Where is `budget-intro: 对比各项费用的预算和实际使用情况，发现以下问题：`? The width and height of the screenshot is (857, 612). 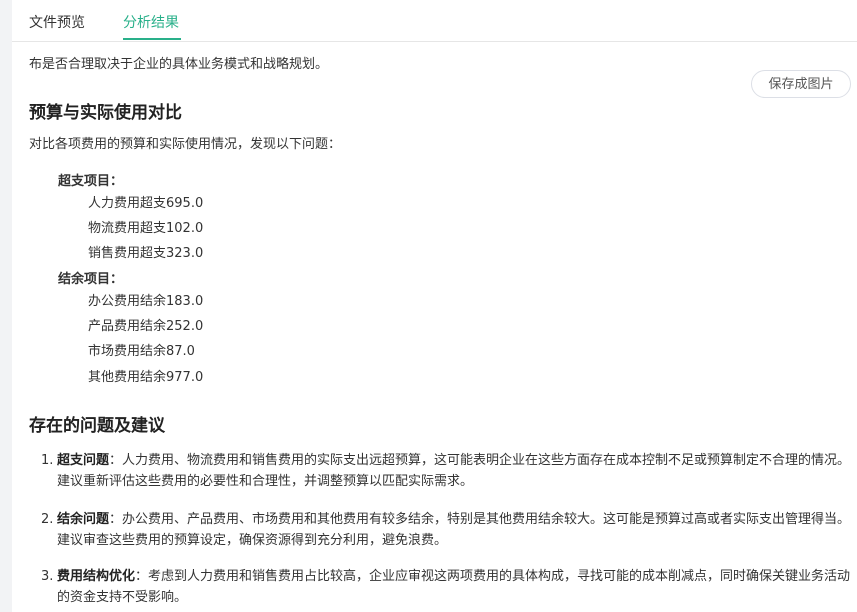 budget-intro: 对比各项费用的预算和实际使用情况，发现以下问题： is located at coordinates (185, 144).